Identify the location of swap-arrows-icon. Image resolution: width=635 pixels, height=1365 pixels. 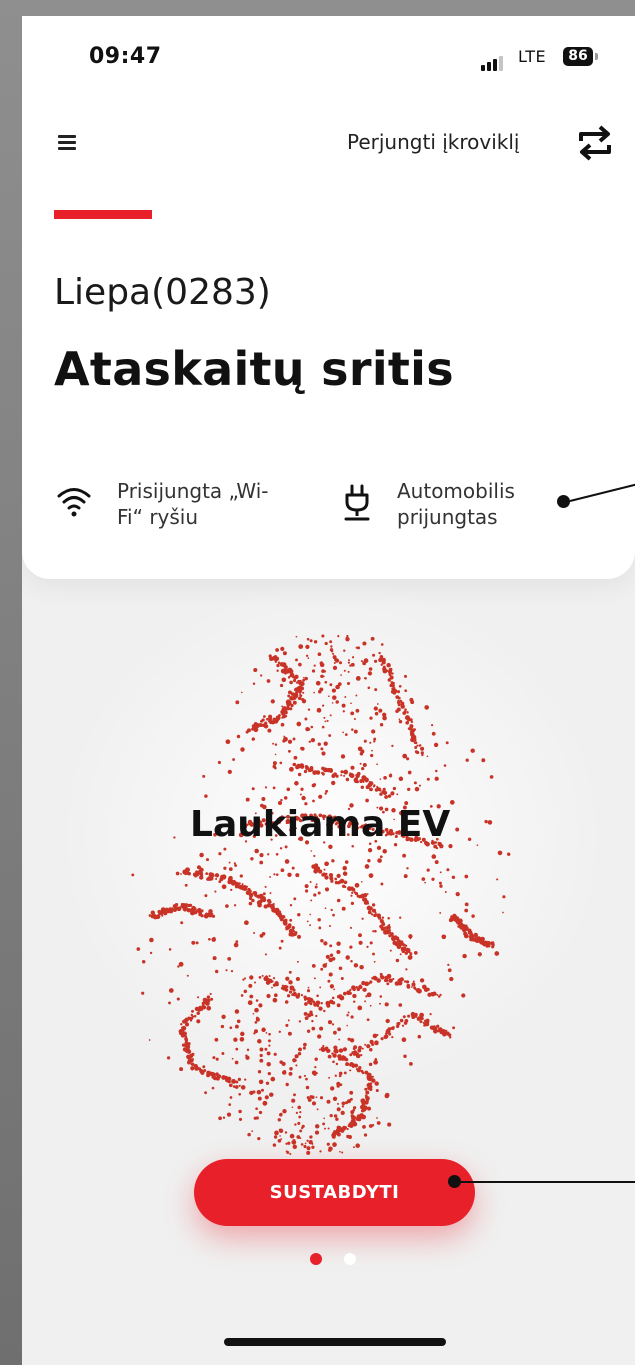
(595, 143).